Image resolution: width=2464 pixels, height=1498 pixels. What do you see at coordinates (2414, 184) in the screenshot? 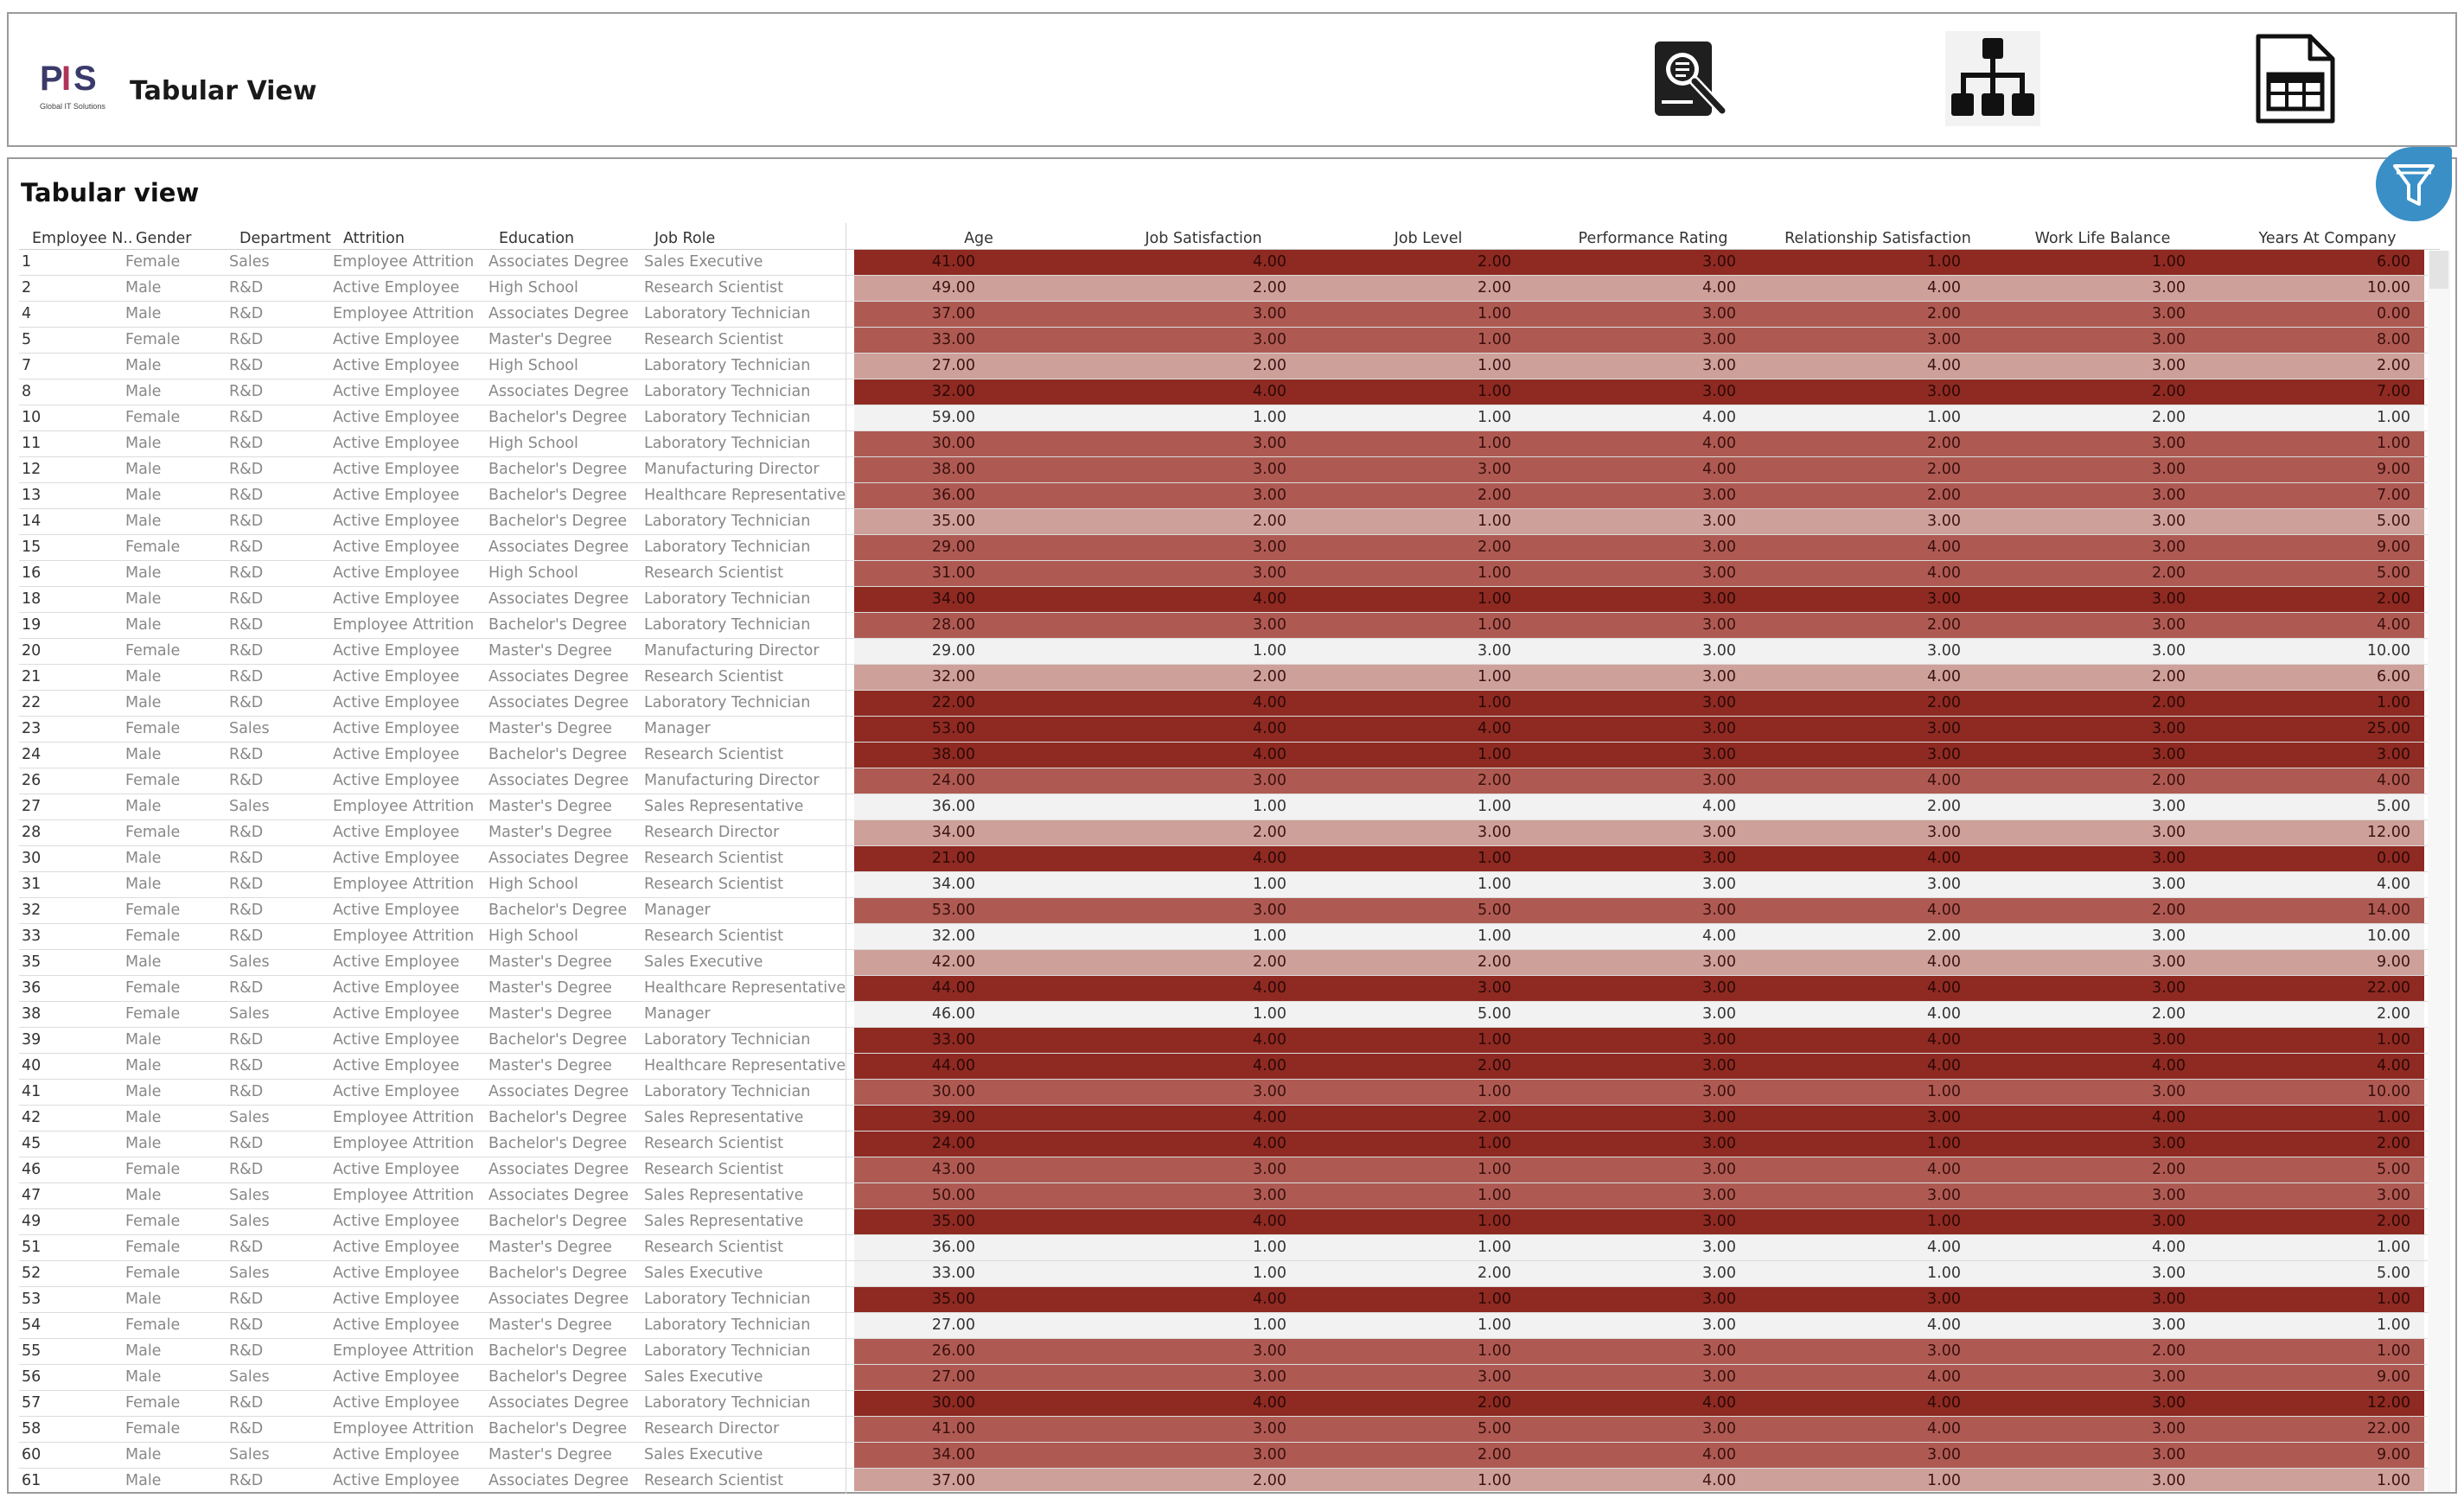
I see `filter-button` at bounding box center [2414, 184].